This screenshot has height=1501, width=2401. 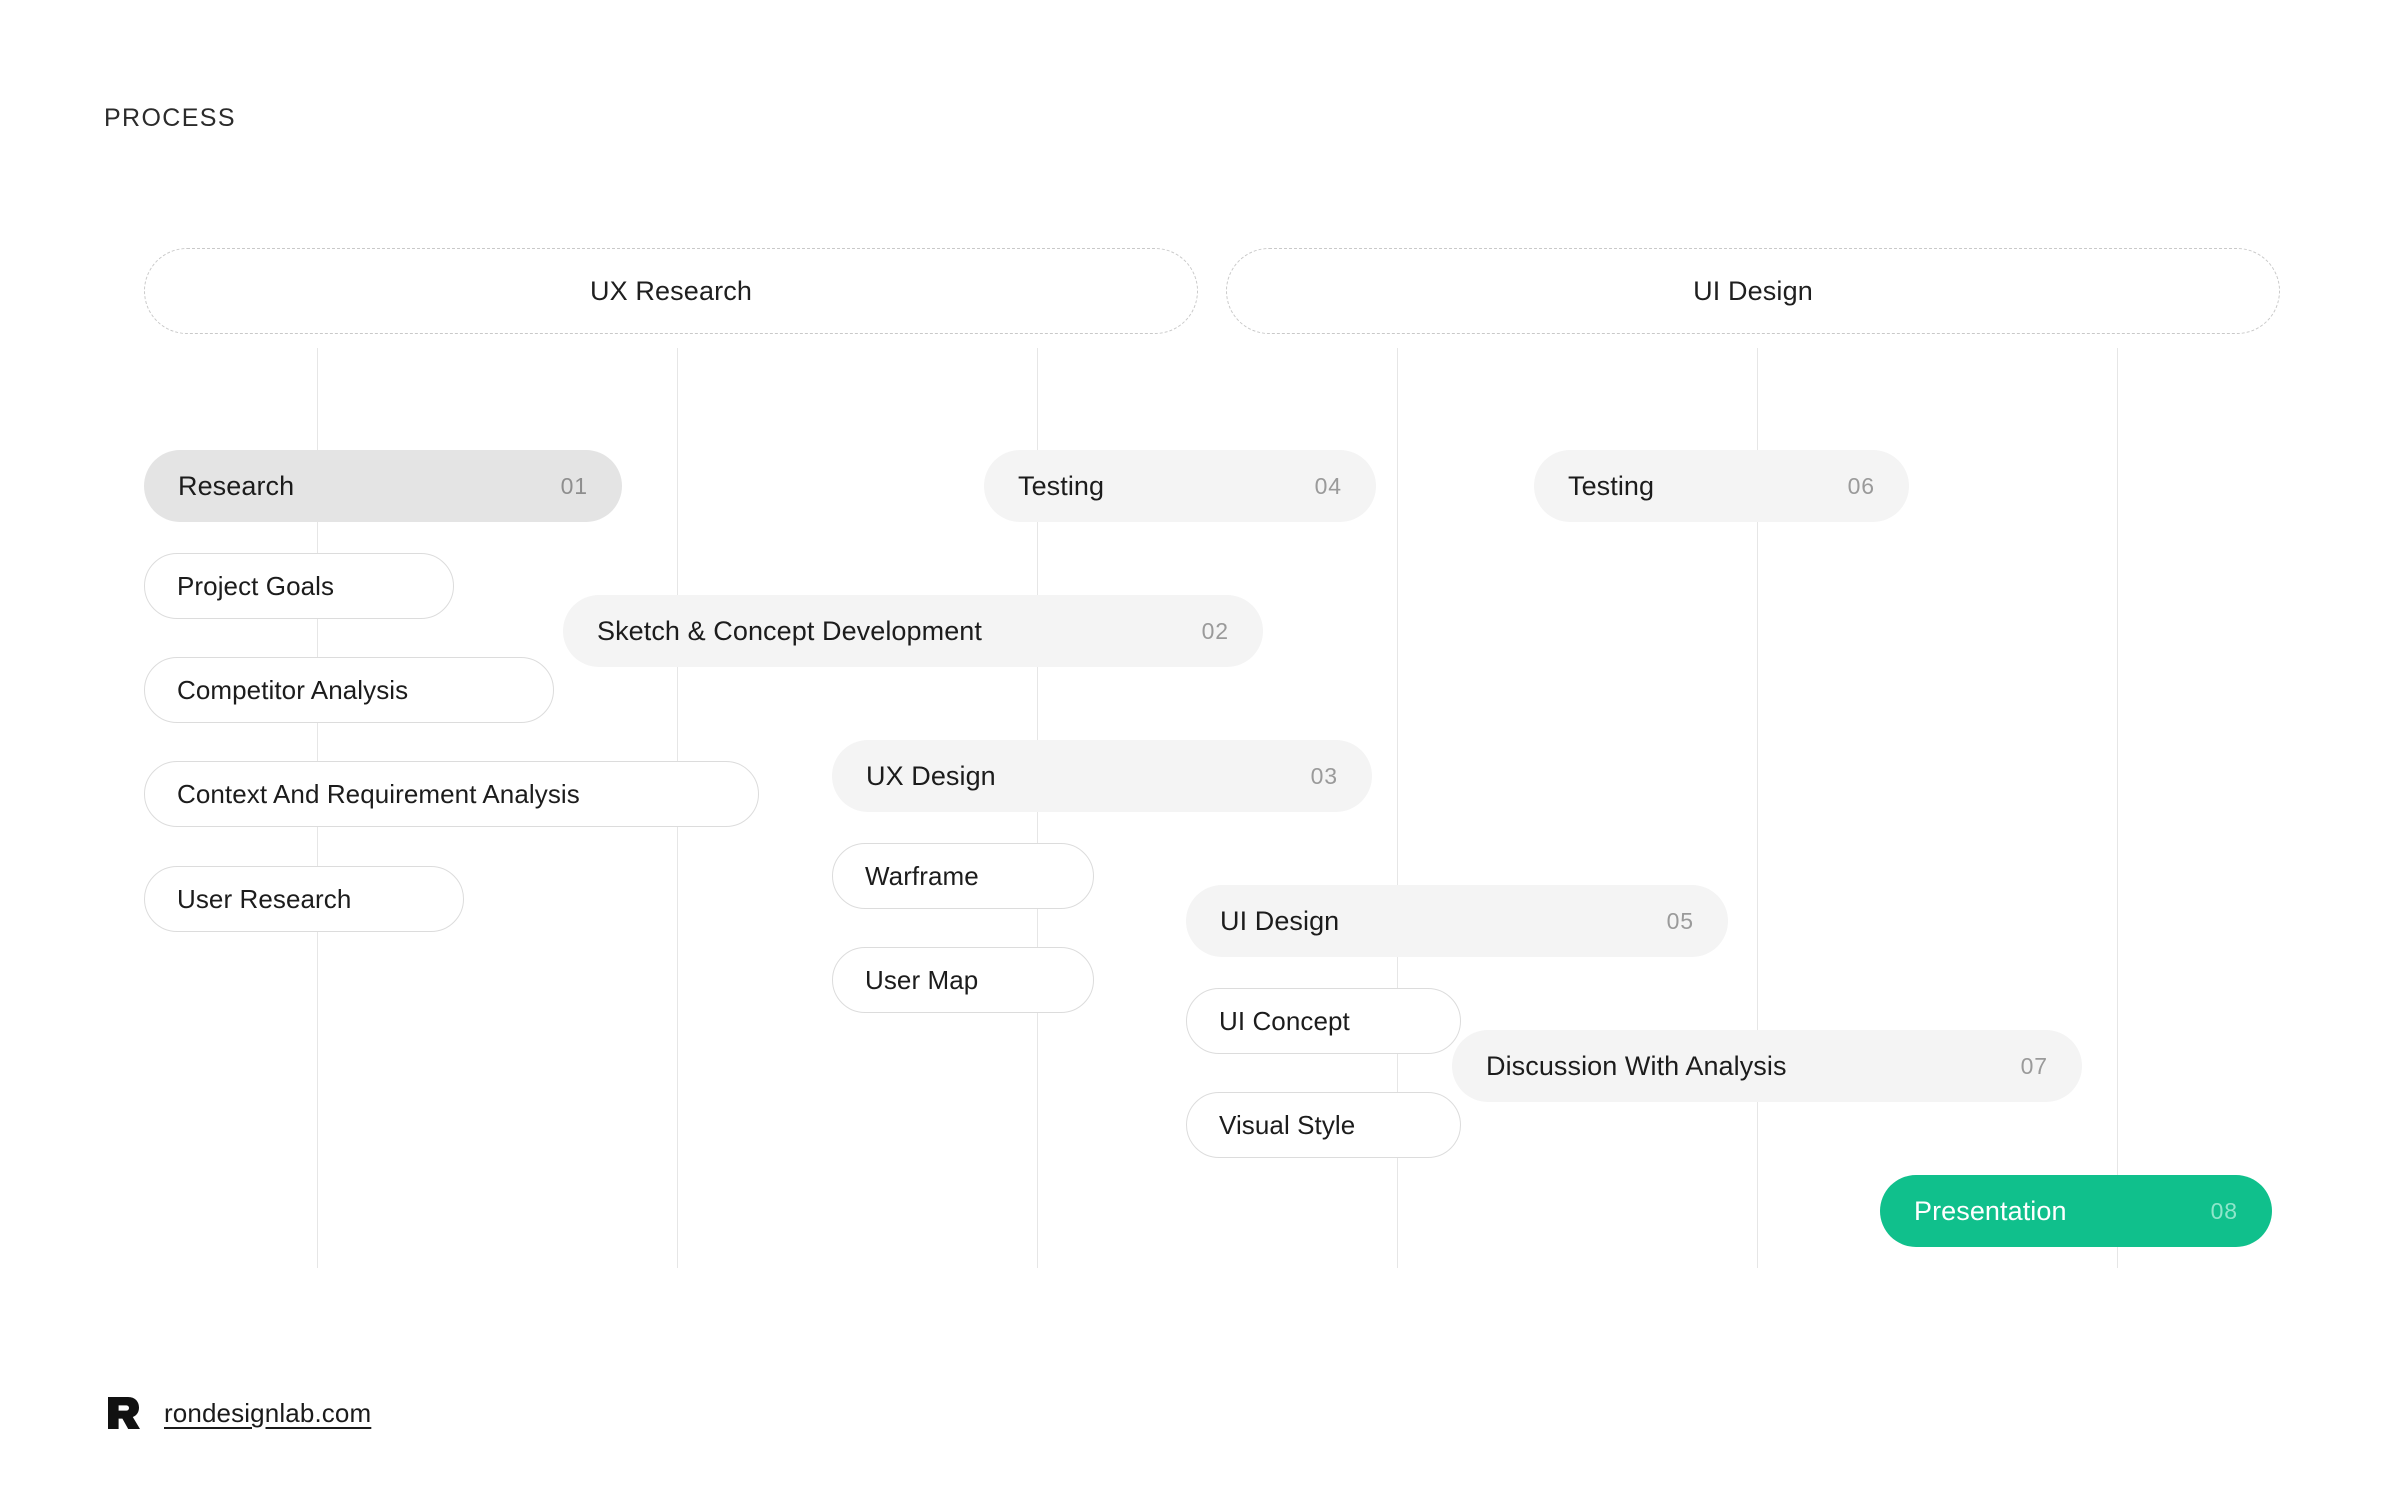 I want to click on subtask-pill: Warframe, so click(x=963, y=876).